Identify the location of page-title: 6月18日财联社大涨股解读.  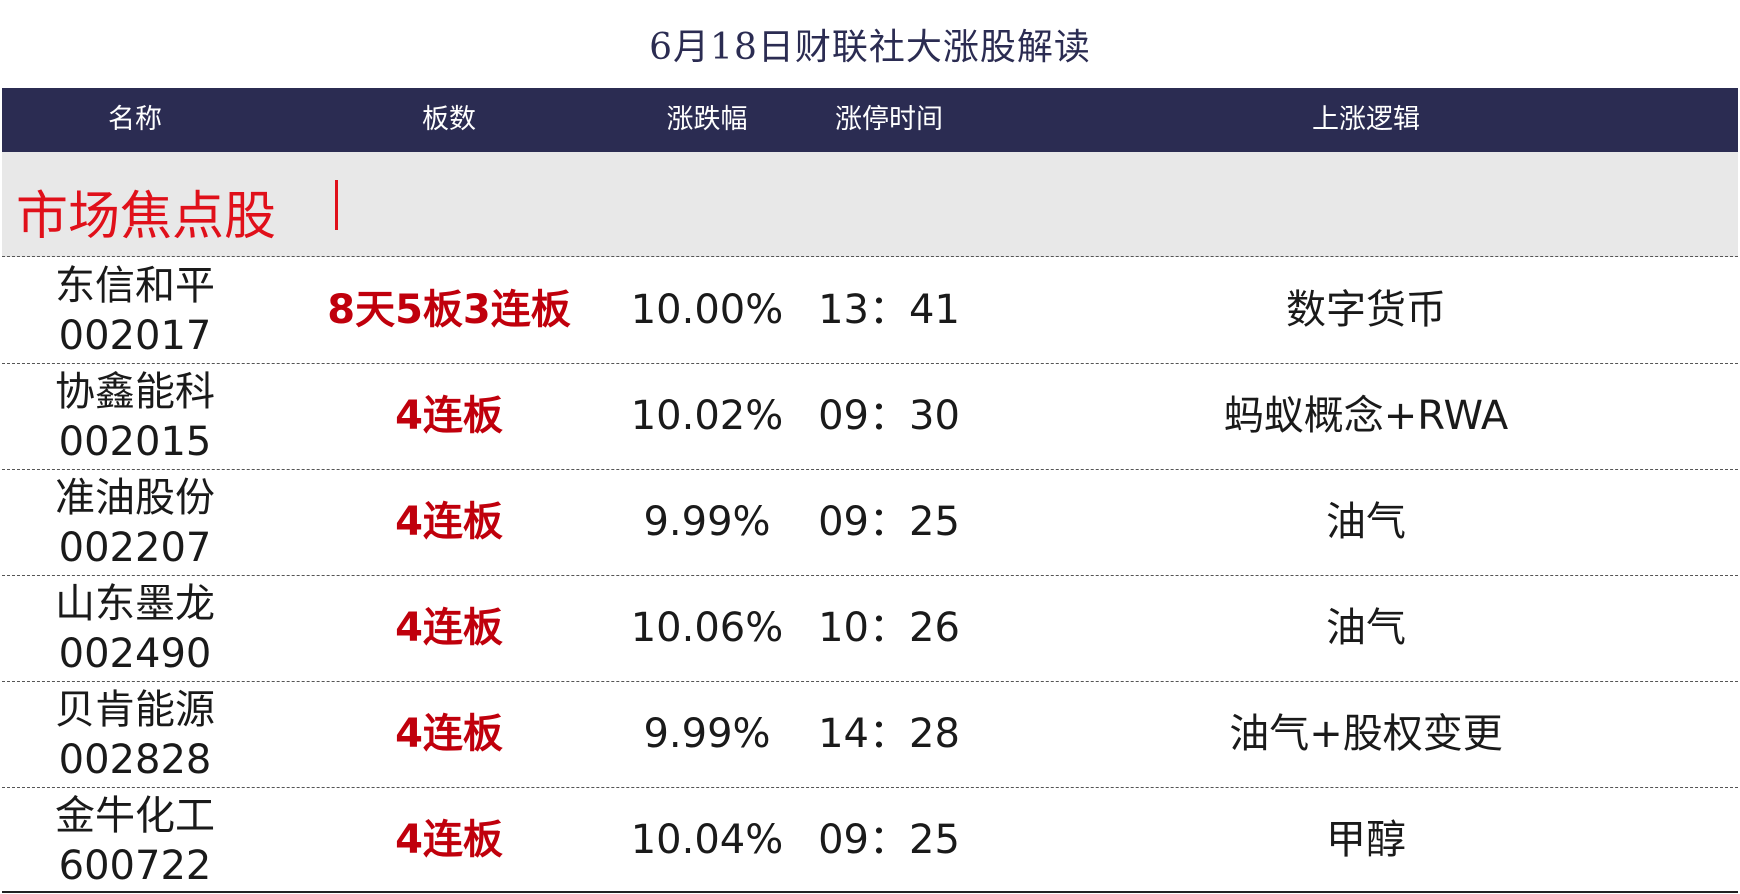
(870, 47).